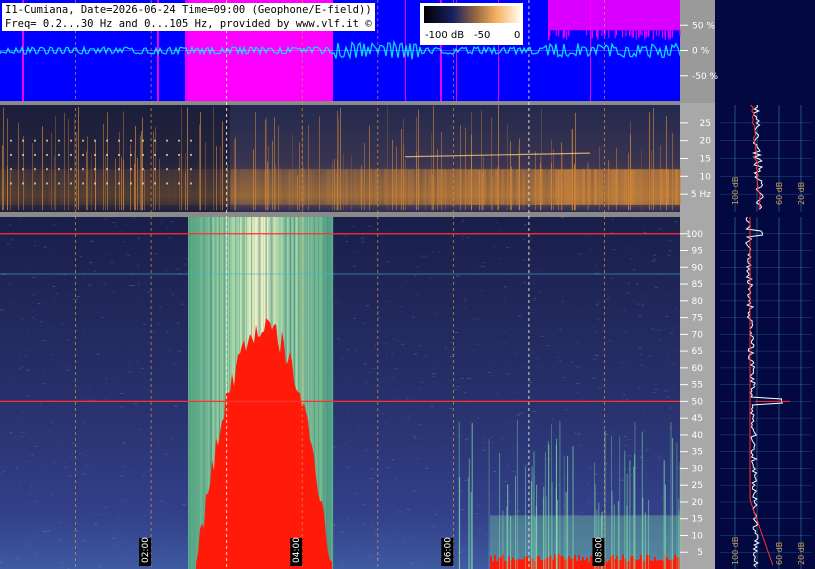 This screenshot has height=569, width=815. What do you see at coordinates (482, 35) in the screenshot?
I see `colorbar-label-mid: -50` at bounding box center [482, 35].